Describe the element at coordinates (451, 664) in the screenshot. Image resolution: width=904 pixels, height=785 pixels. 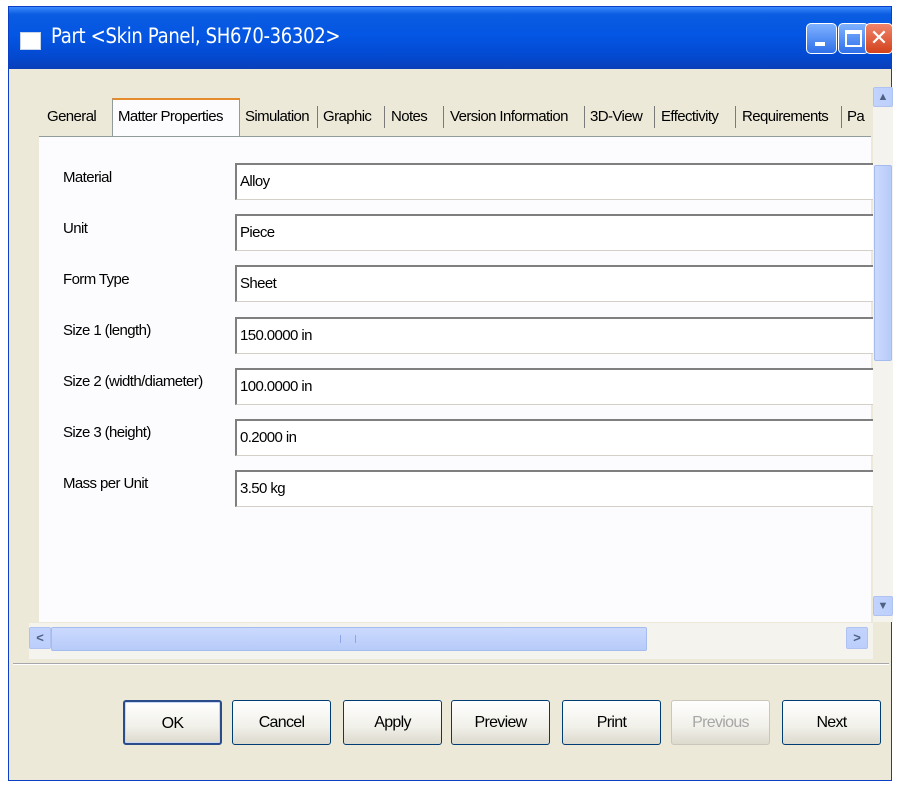
I see `divider-highlight` at that location.